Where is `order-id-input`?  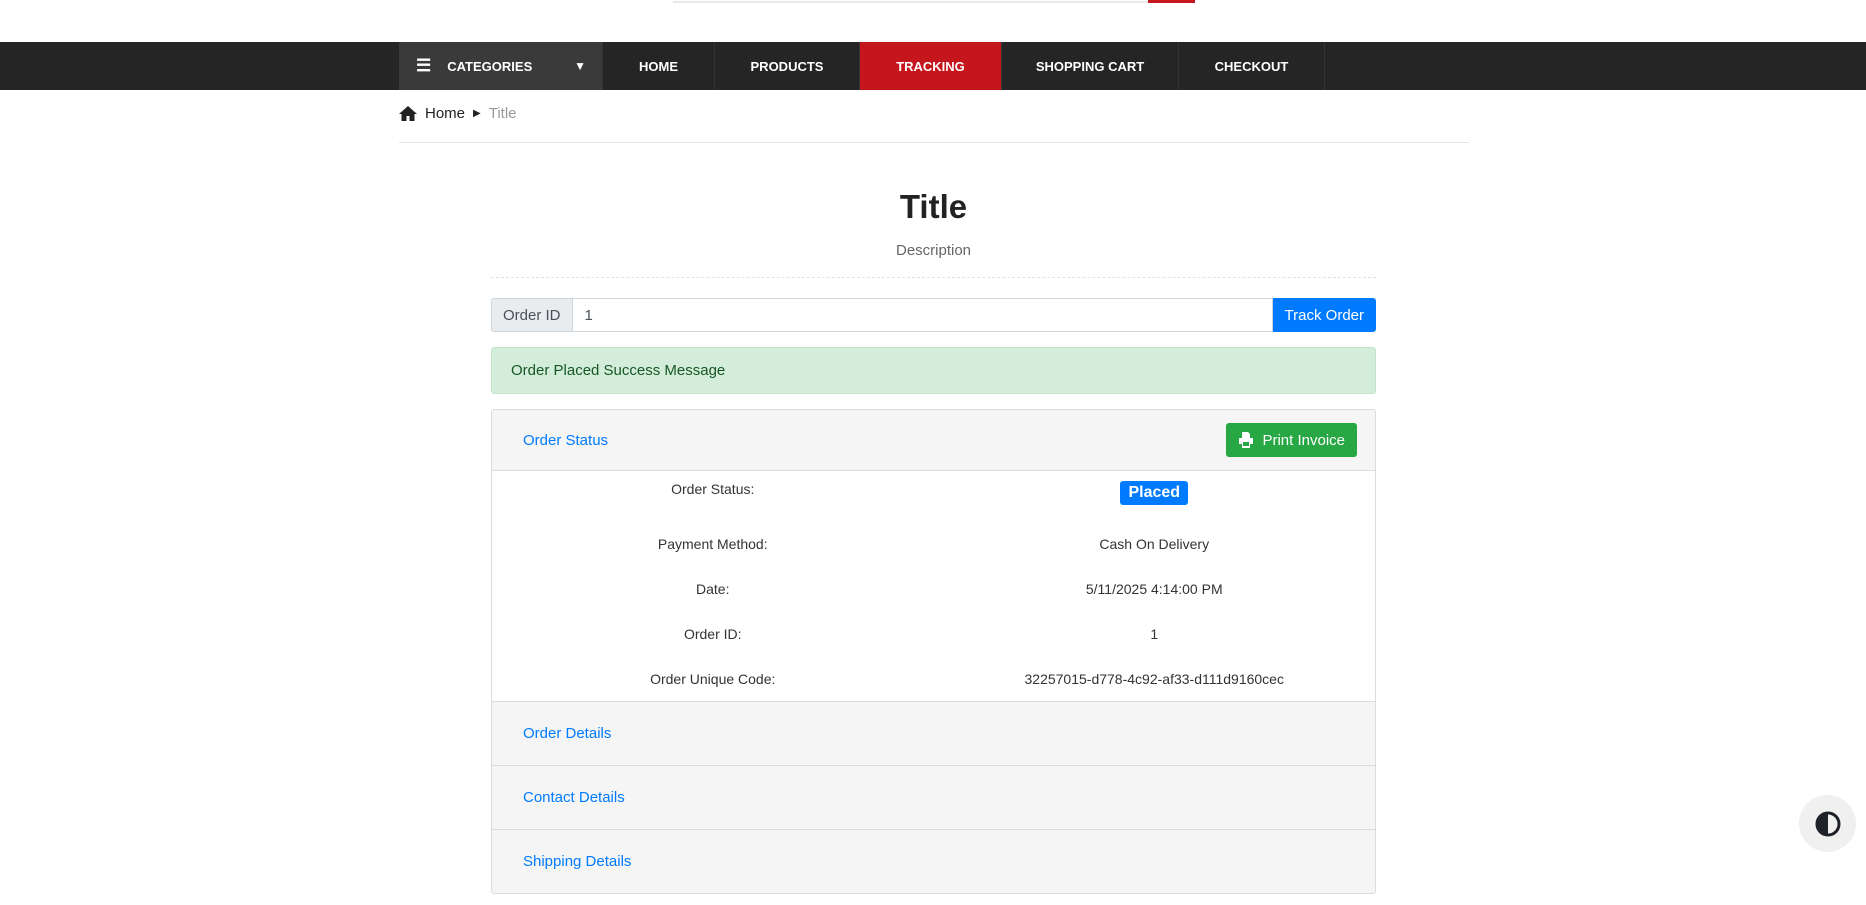
order-id-input is located at coordinates (922, 315).